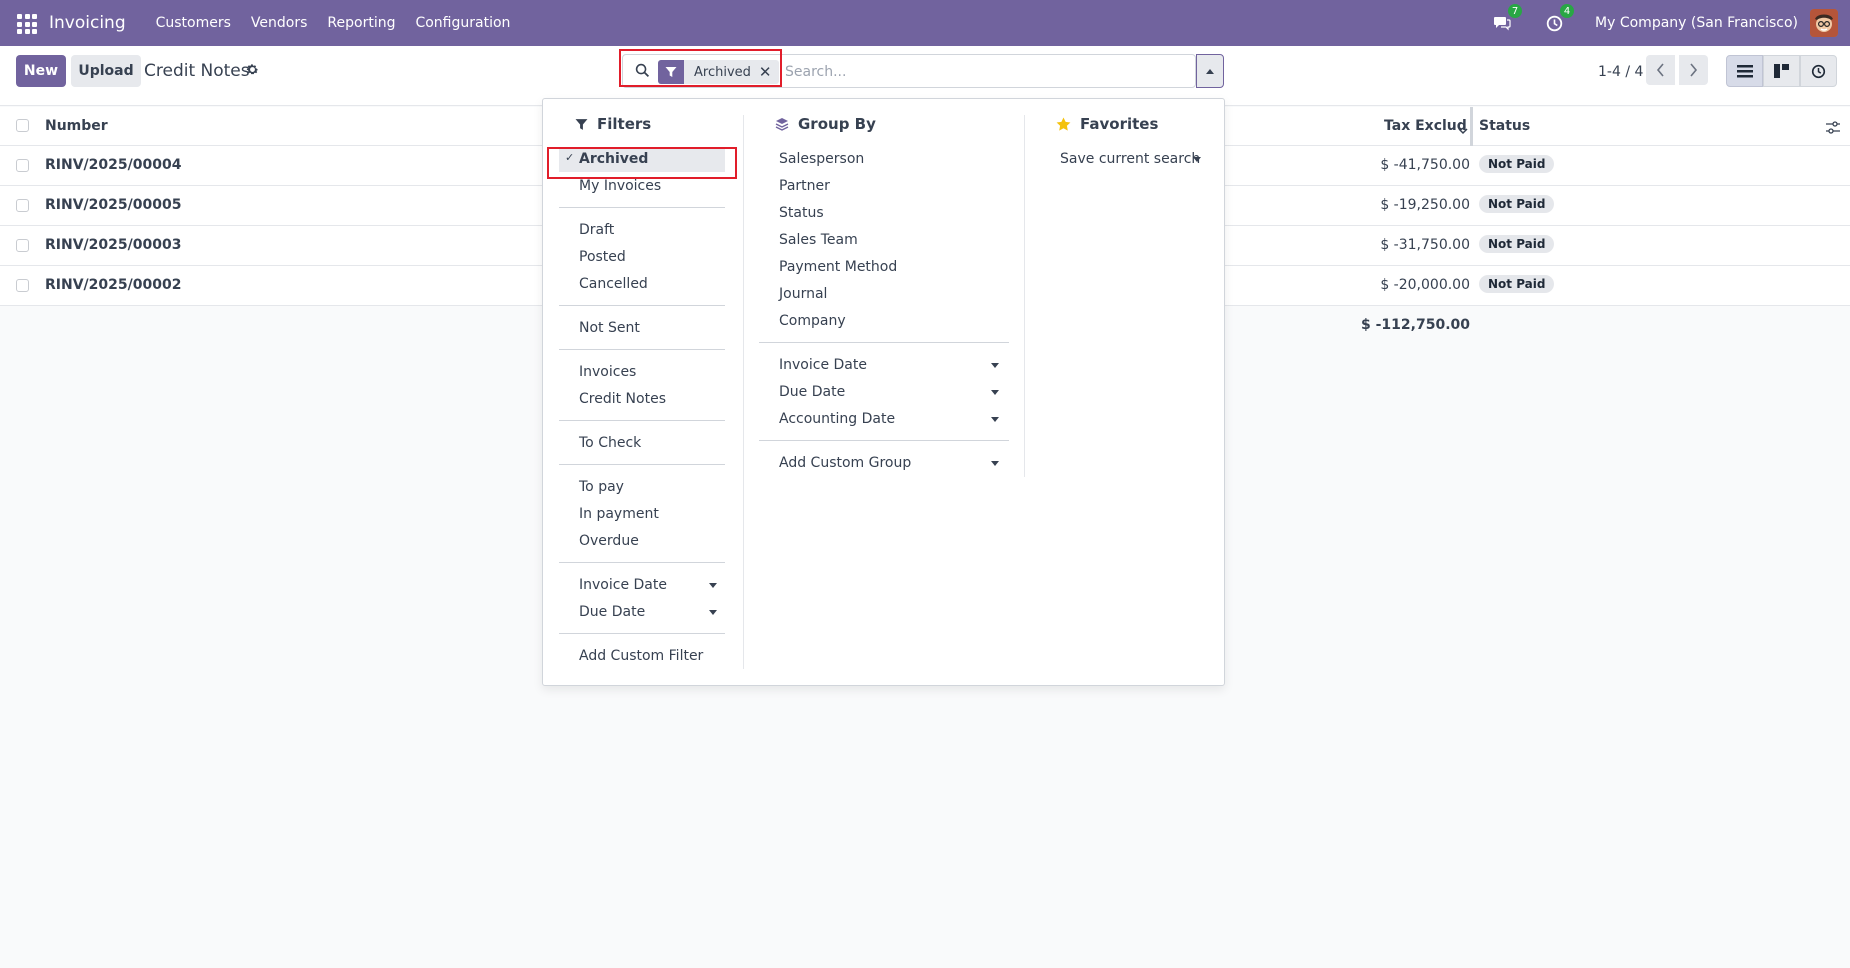 The width and height of the screenshot is (1850, 968). Describe the element at coordinates (1693, 70) in the screenshot. I see `pager-next-button` at that location.